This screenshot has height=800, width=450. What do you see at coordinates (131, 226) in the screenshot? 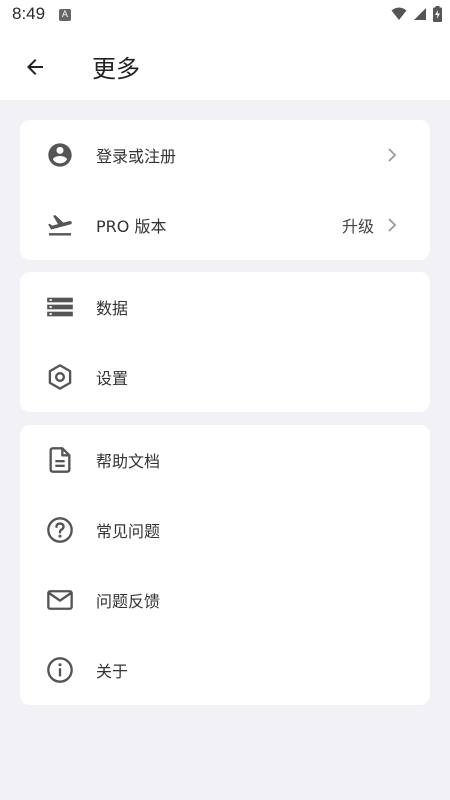
I see `pro-version-label: PRO 版本` at bounding box center [131, 226].